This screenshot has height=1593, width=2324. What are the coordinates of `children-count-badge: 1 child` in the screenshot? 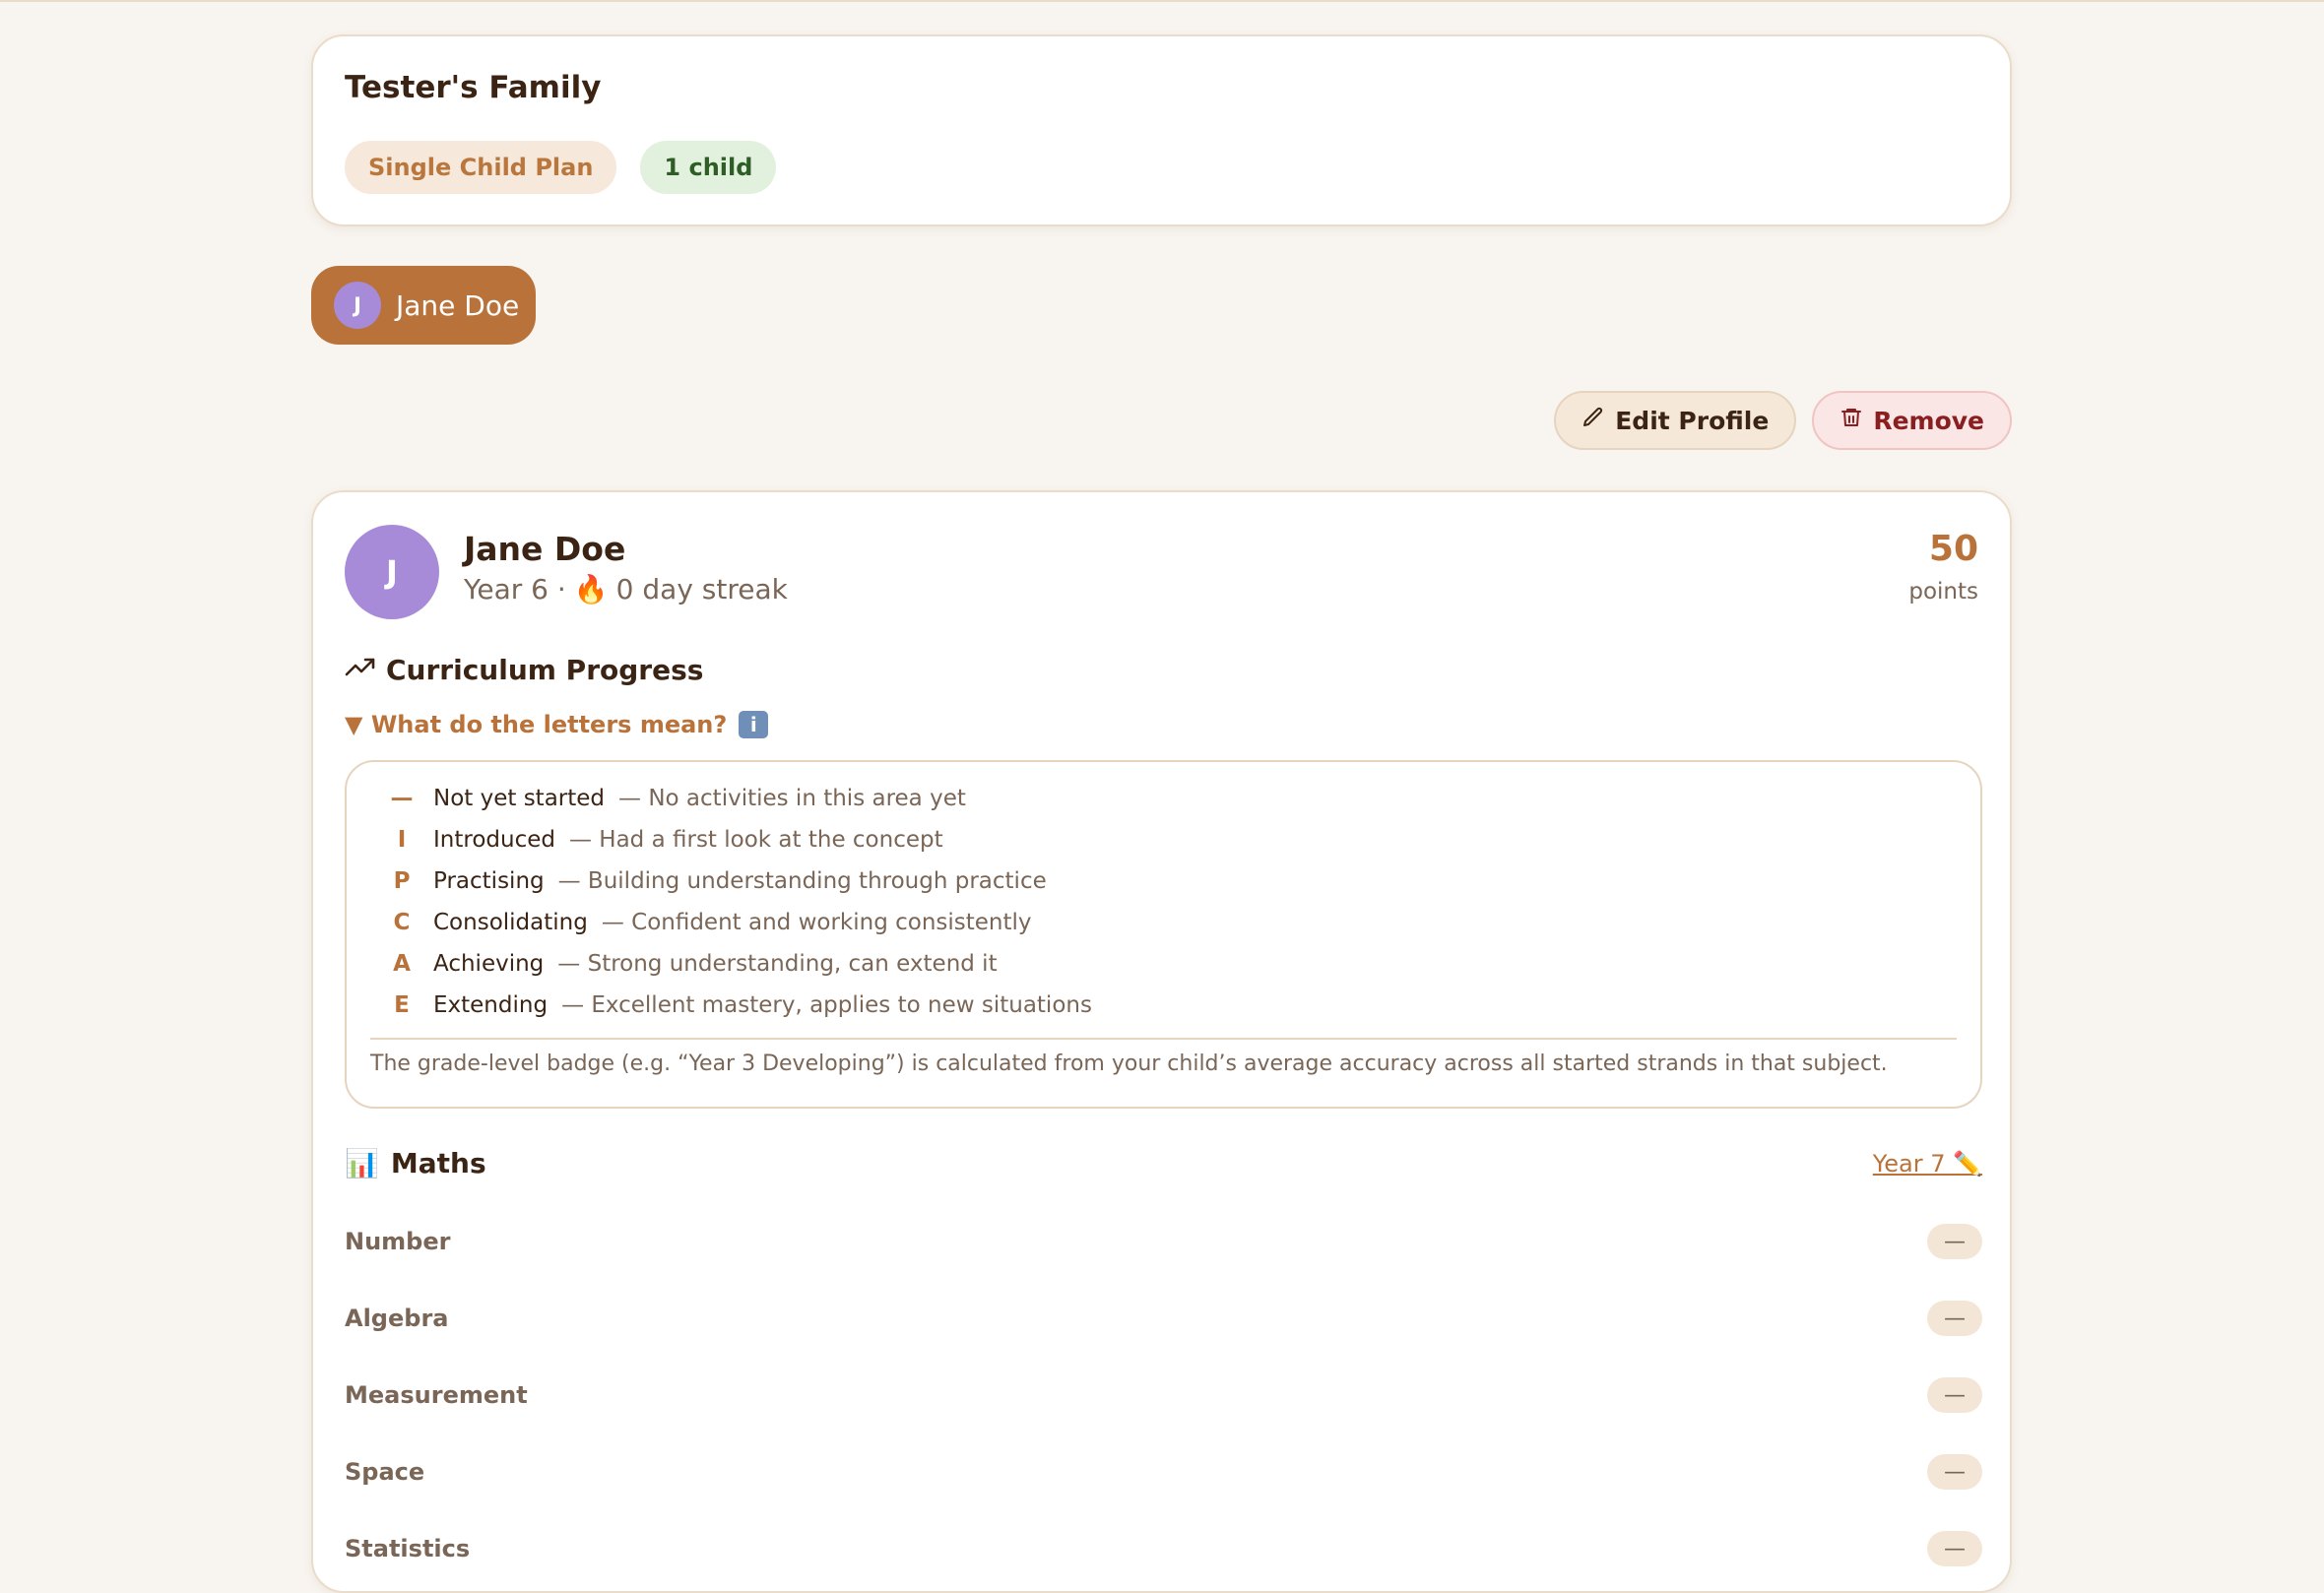 It's located at (709, 167).